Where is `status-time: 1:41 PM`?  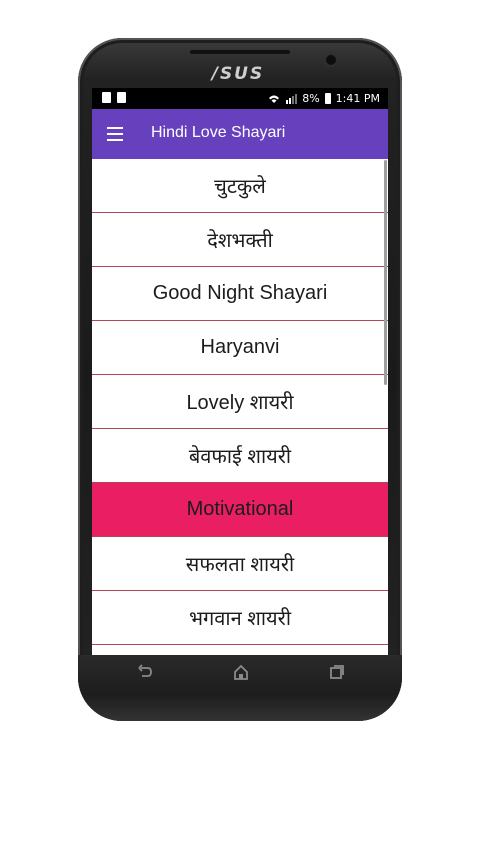
status-time: 1:41 PM is located at coordinates (357, 98).